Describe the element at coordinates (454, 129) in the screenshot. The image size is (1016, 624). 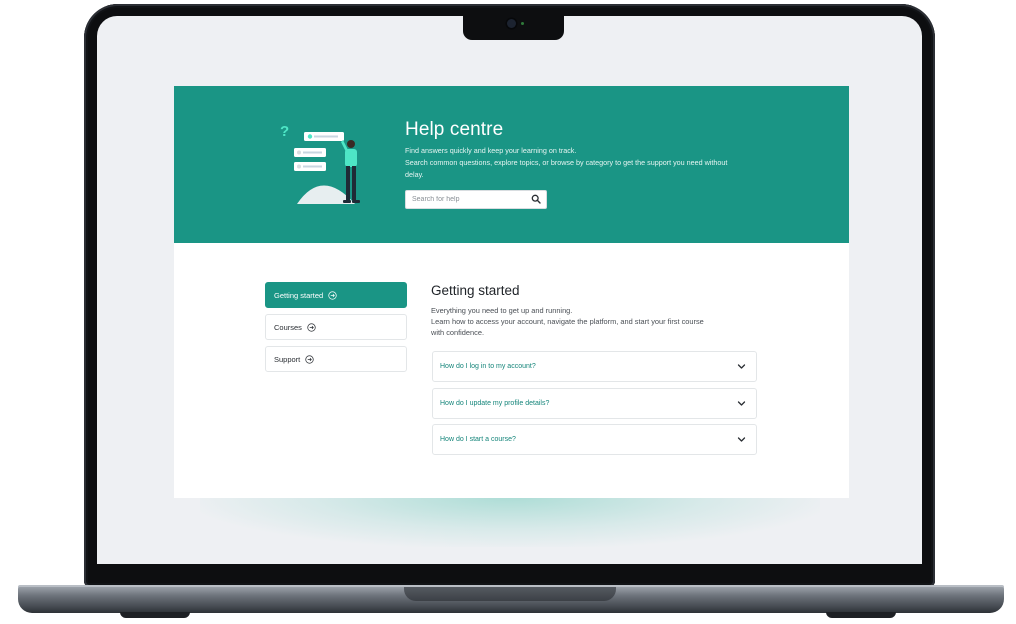
I see `page-title: Help centre` at that location.